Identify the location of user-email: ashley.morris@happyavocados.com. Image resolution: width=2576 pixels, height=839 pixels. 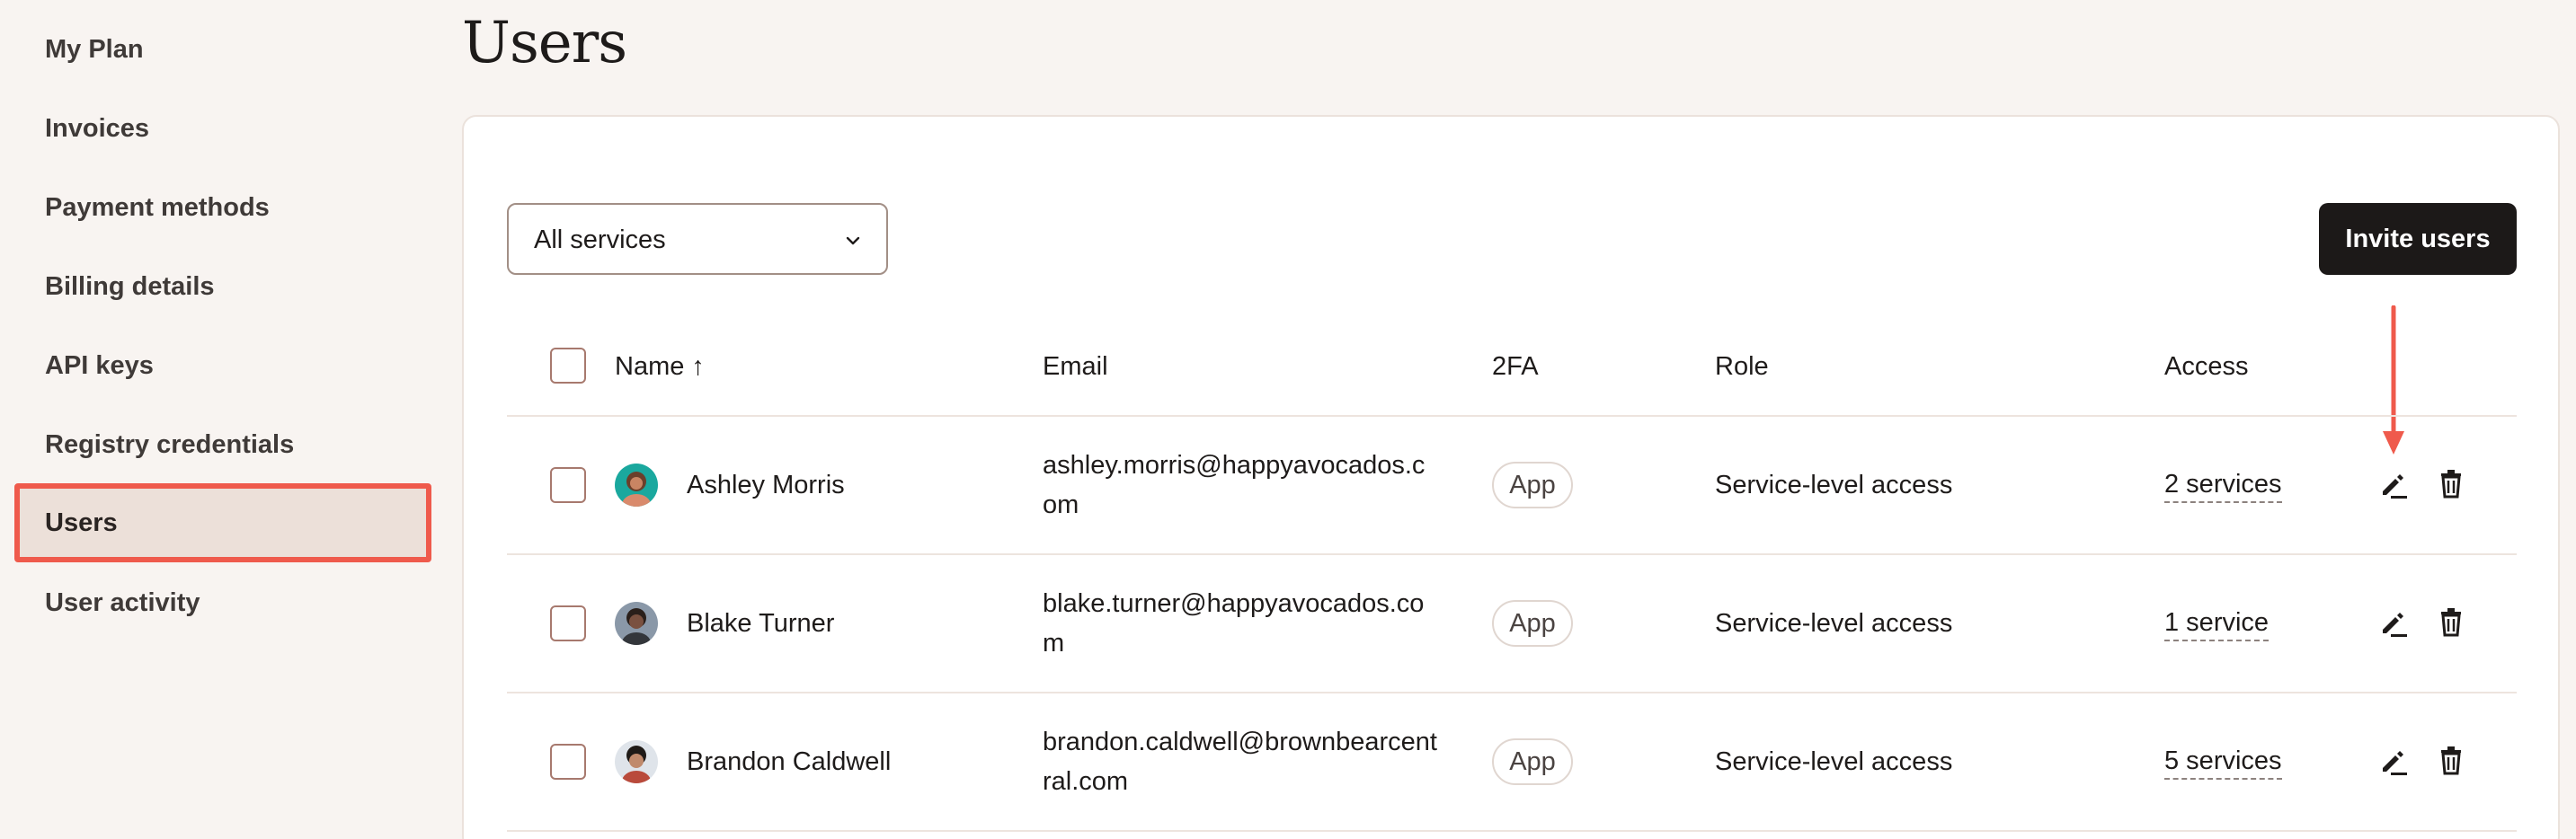
(1234, 485).